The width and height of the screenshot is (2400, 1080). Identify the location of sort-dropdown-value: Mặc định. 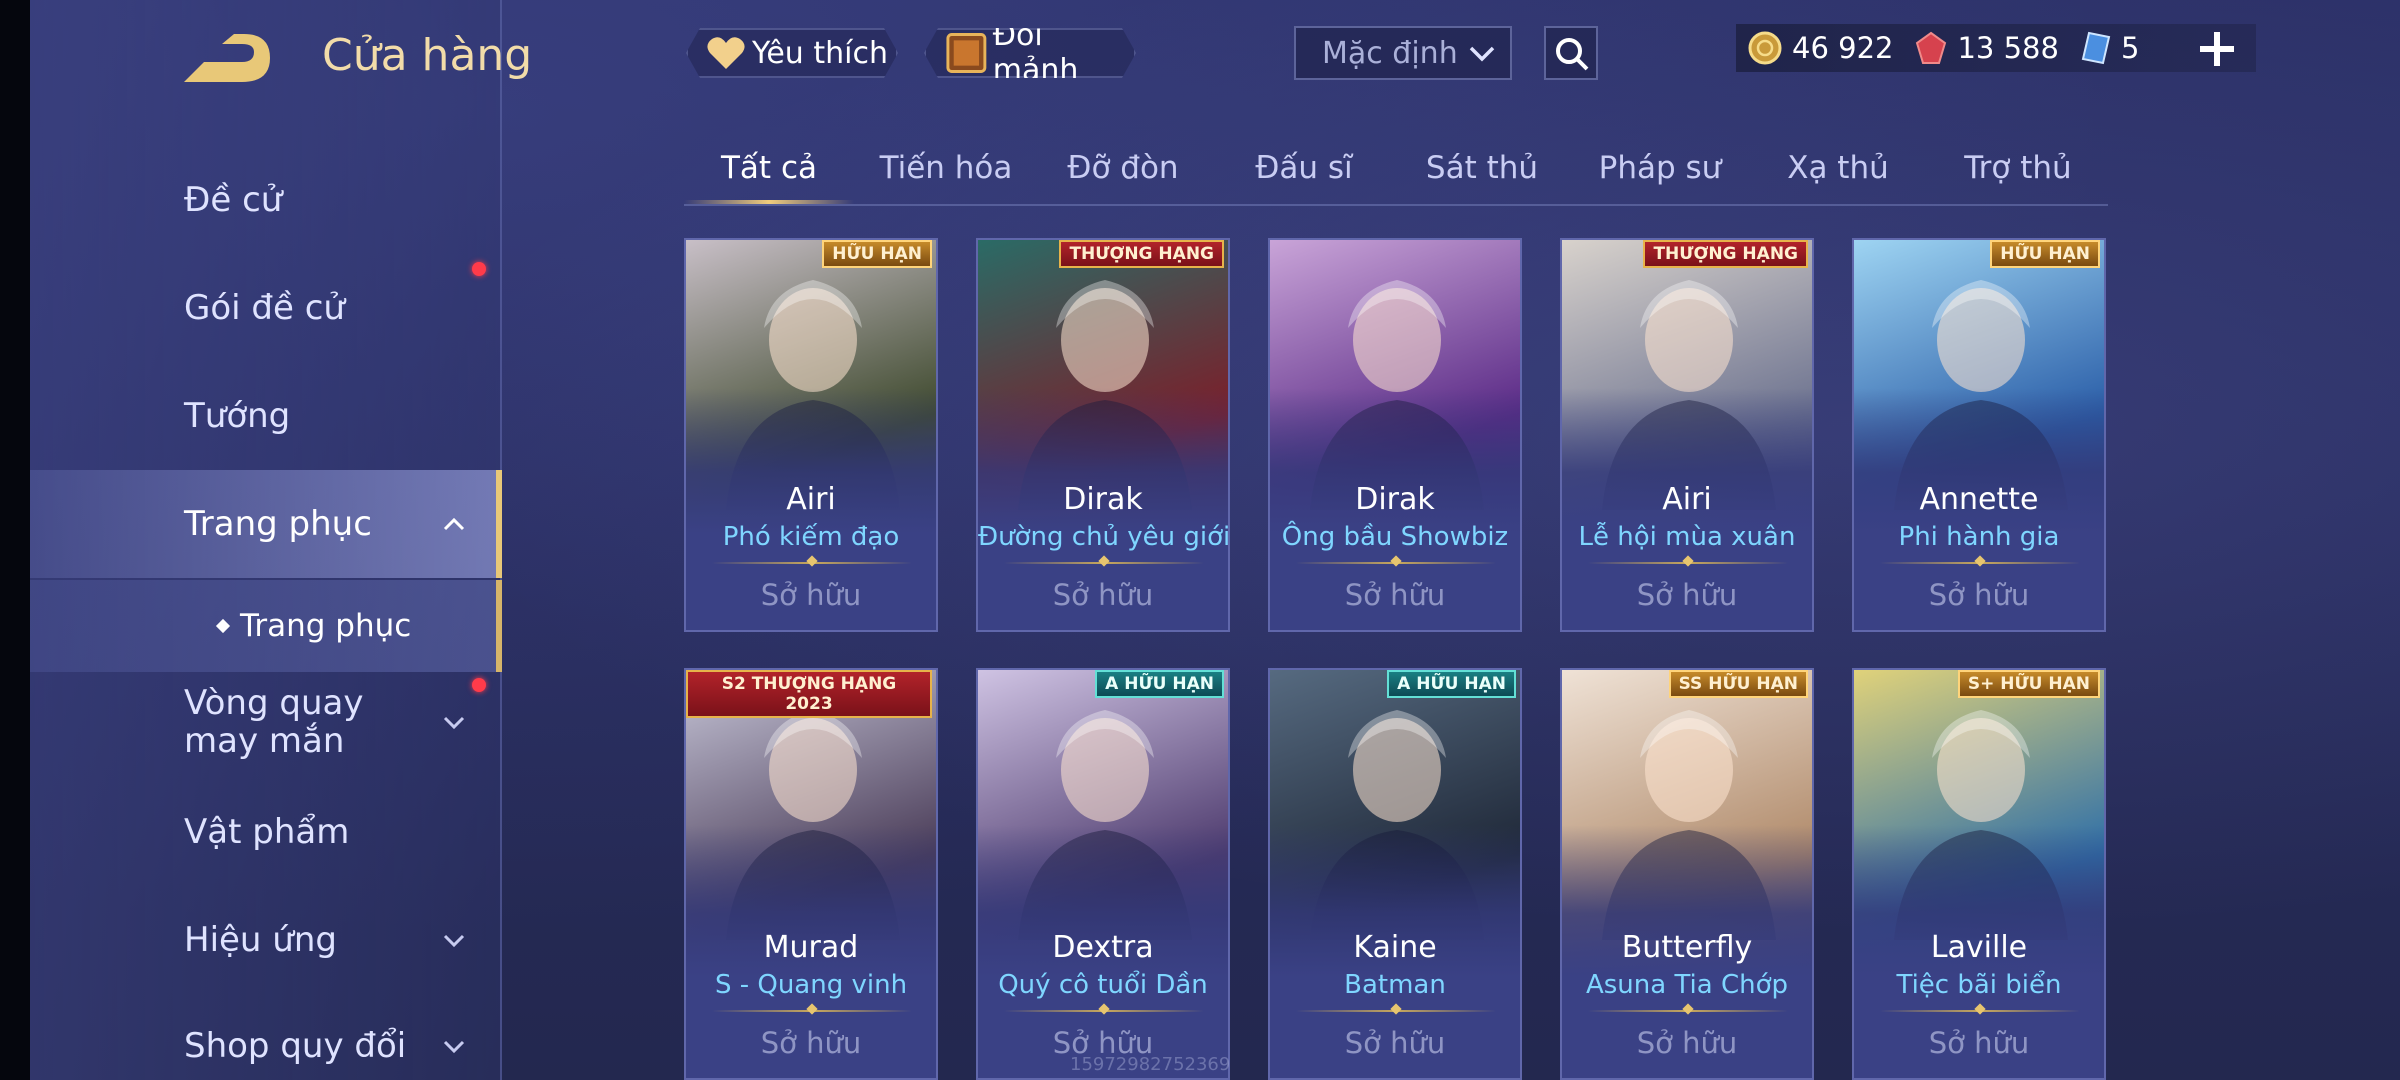
(1390, 53).